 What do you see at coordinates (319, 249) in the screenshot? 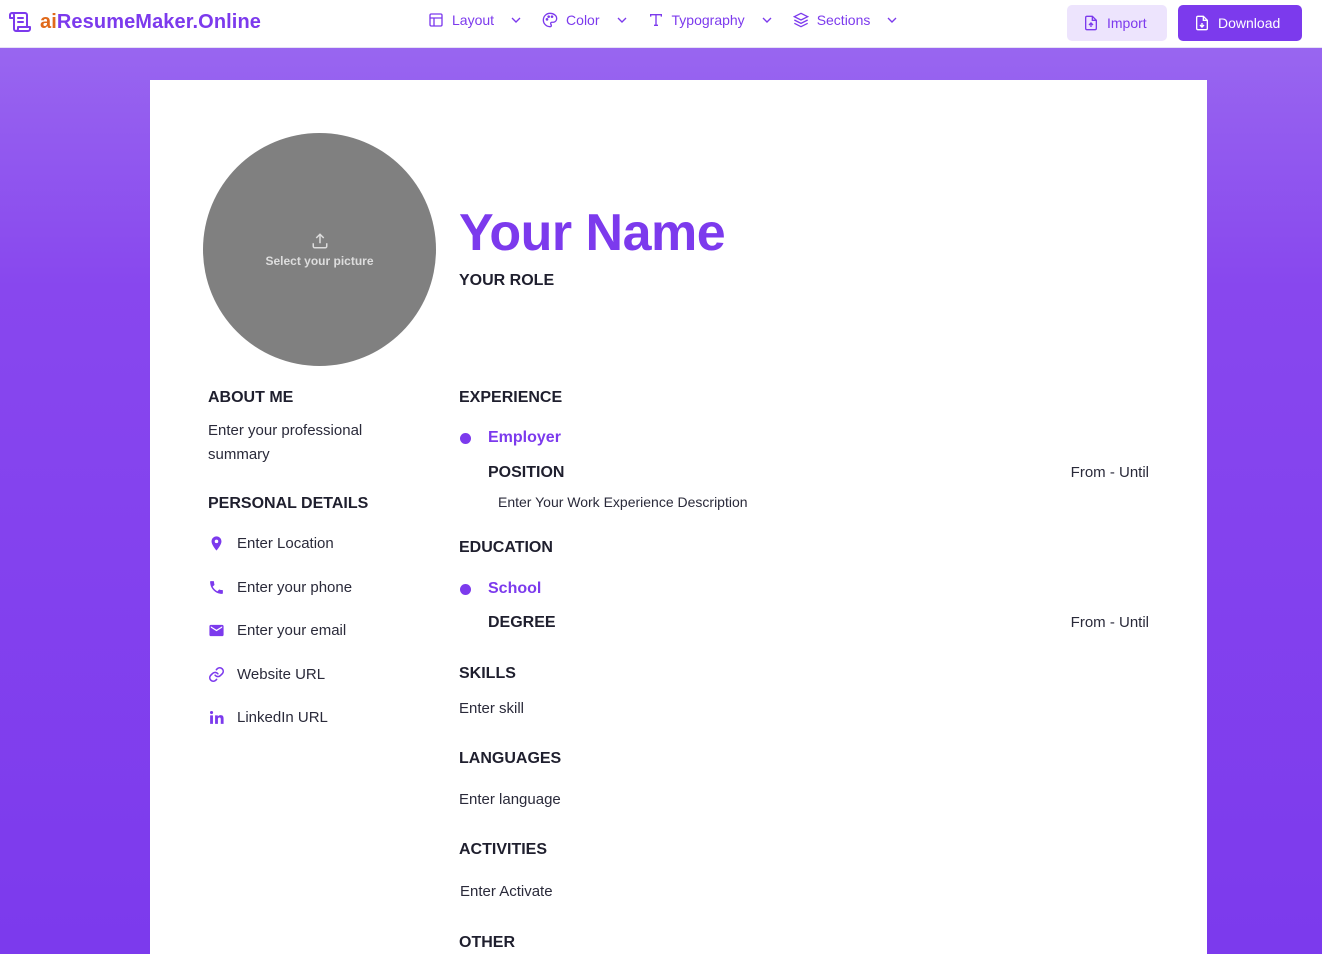
I see `profile-photo-upload: Select your picture` at bounding box center [319, 249].